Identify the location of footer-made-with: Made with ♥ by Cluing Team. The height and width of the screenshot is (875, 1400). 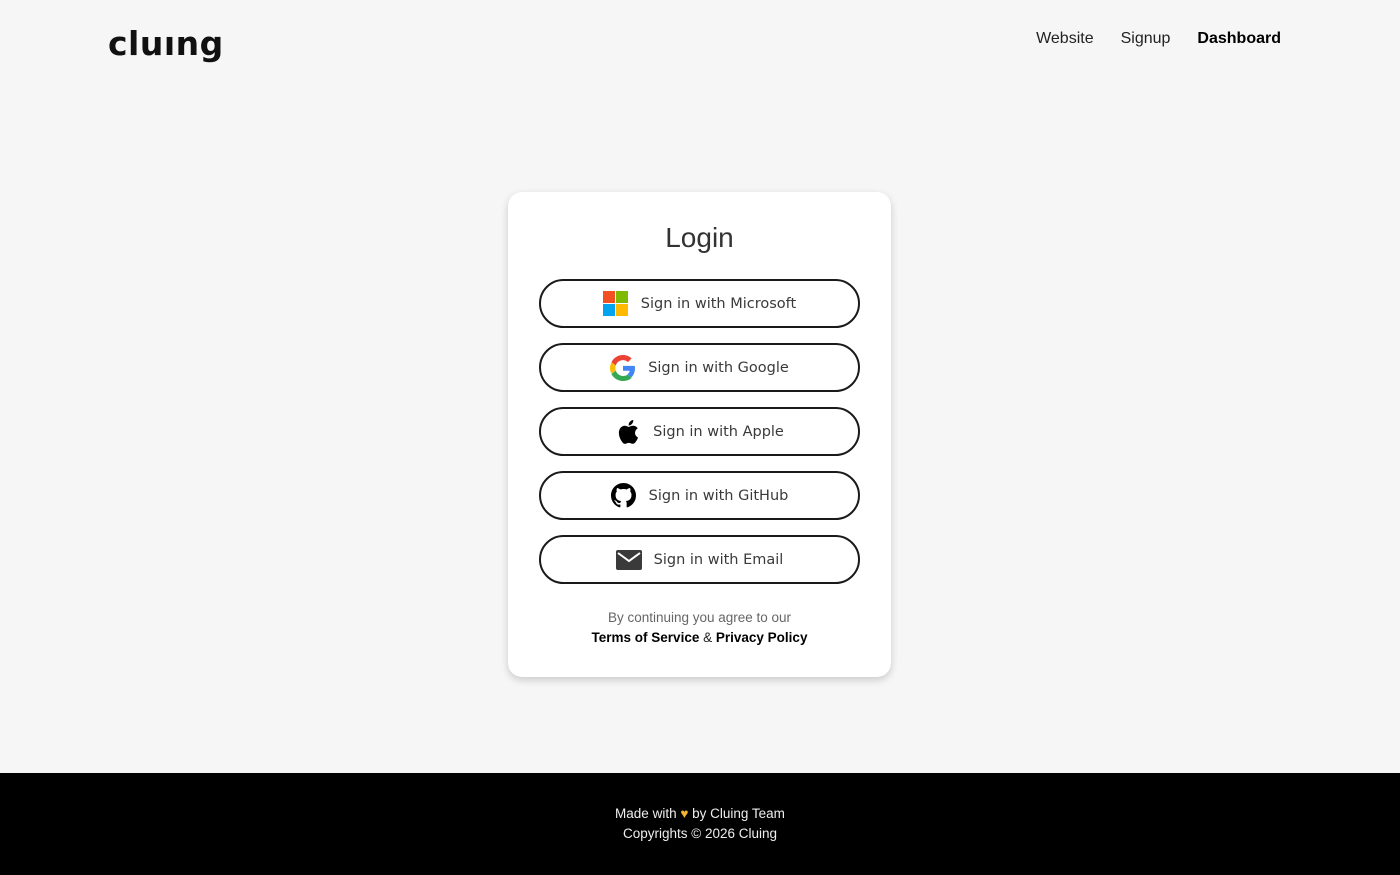
(700, 813).